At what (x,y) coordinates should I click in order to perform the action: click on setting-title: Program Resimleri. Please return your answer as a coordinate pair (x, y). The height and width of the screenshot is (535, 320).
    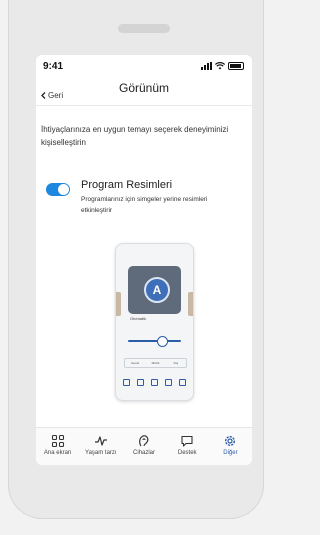
    Looking at the image, I should click on (127, 185).